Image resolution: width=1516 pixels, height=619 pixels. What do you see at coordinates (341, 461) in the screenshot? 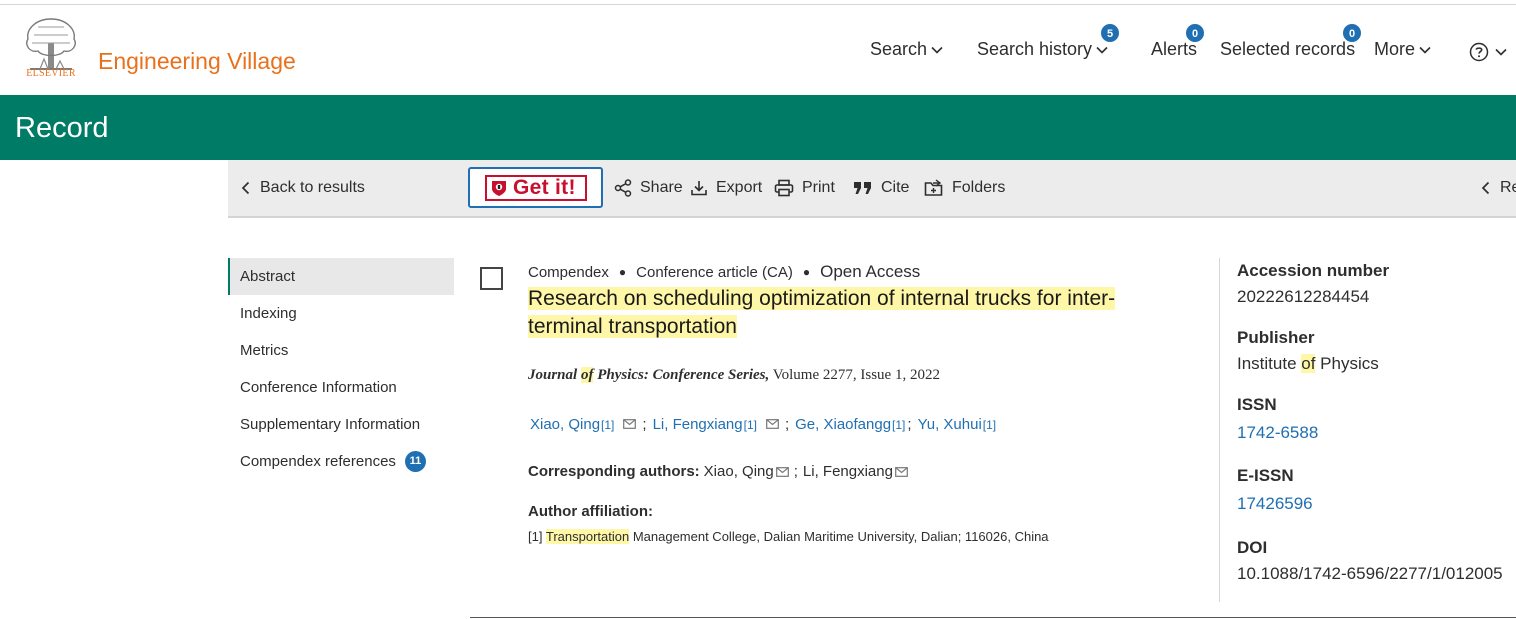
I see `section-nav-compendex-references: Compendex references 11` at bounding box center [341, 461].